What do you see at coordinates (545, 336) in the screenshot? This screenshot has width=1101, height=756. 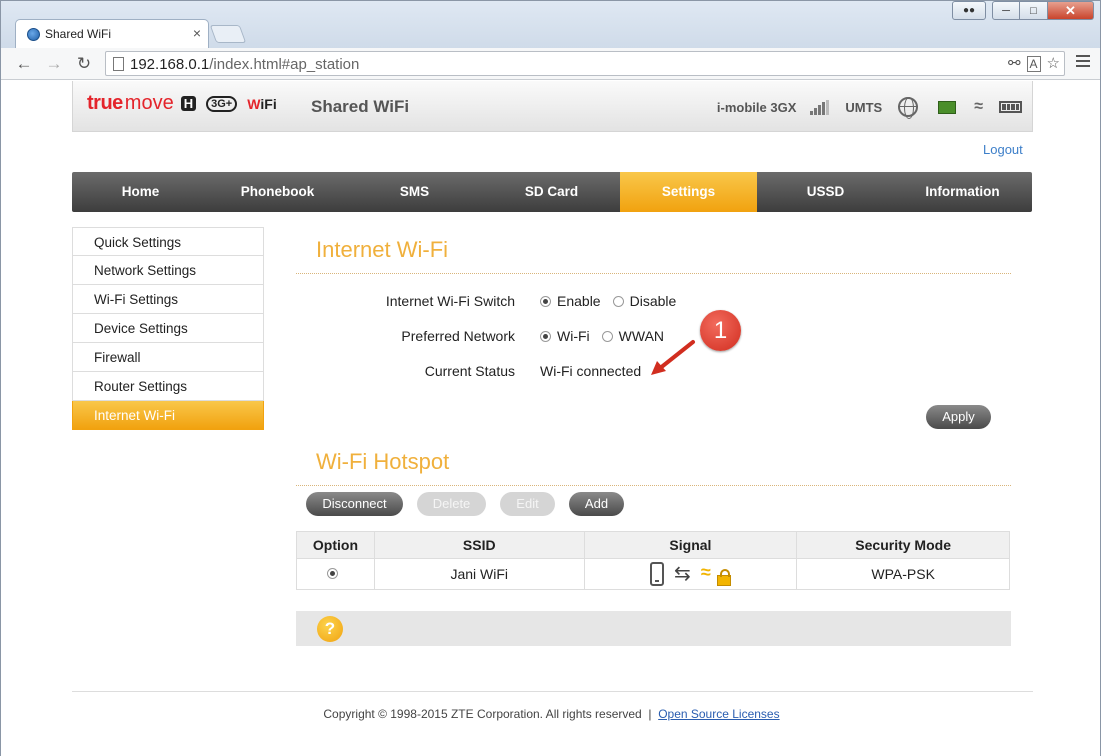 I see `wifi-radio` at bounding box center [545, 336].